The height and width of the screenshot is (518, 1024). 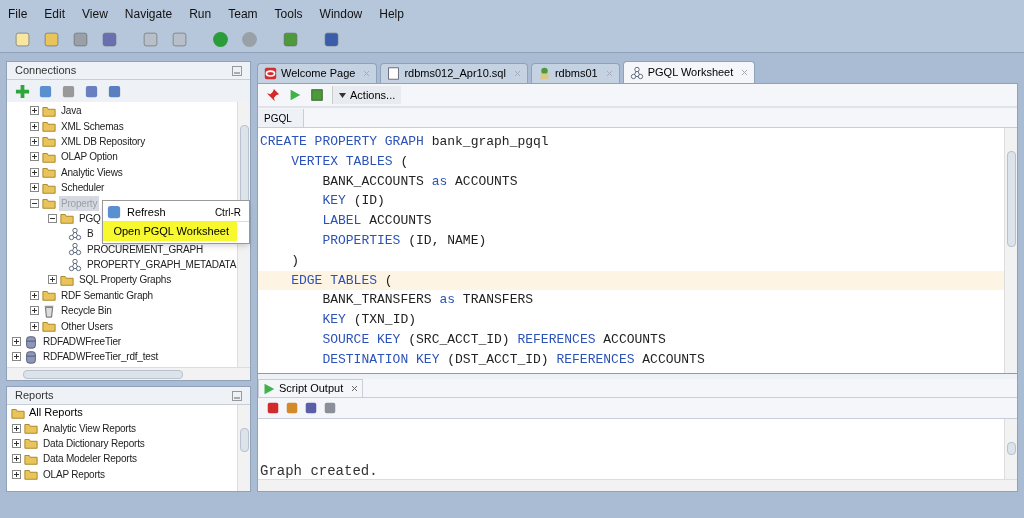 I want to click on code-line: KEY (TXN_ID), so click(x=369, y=320).